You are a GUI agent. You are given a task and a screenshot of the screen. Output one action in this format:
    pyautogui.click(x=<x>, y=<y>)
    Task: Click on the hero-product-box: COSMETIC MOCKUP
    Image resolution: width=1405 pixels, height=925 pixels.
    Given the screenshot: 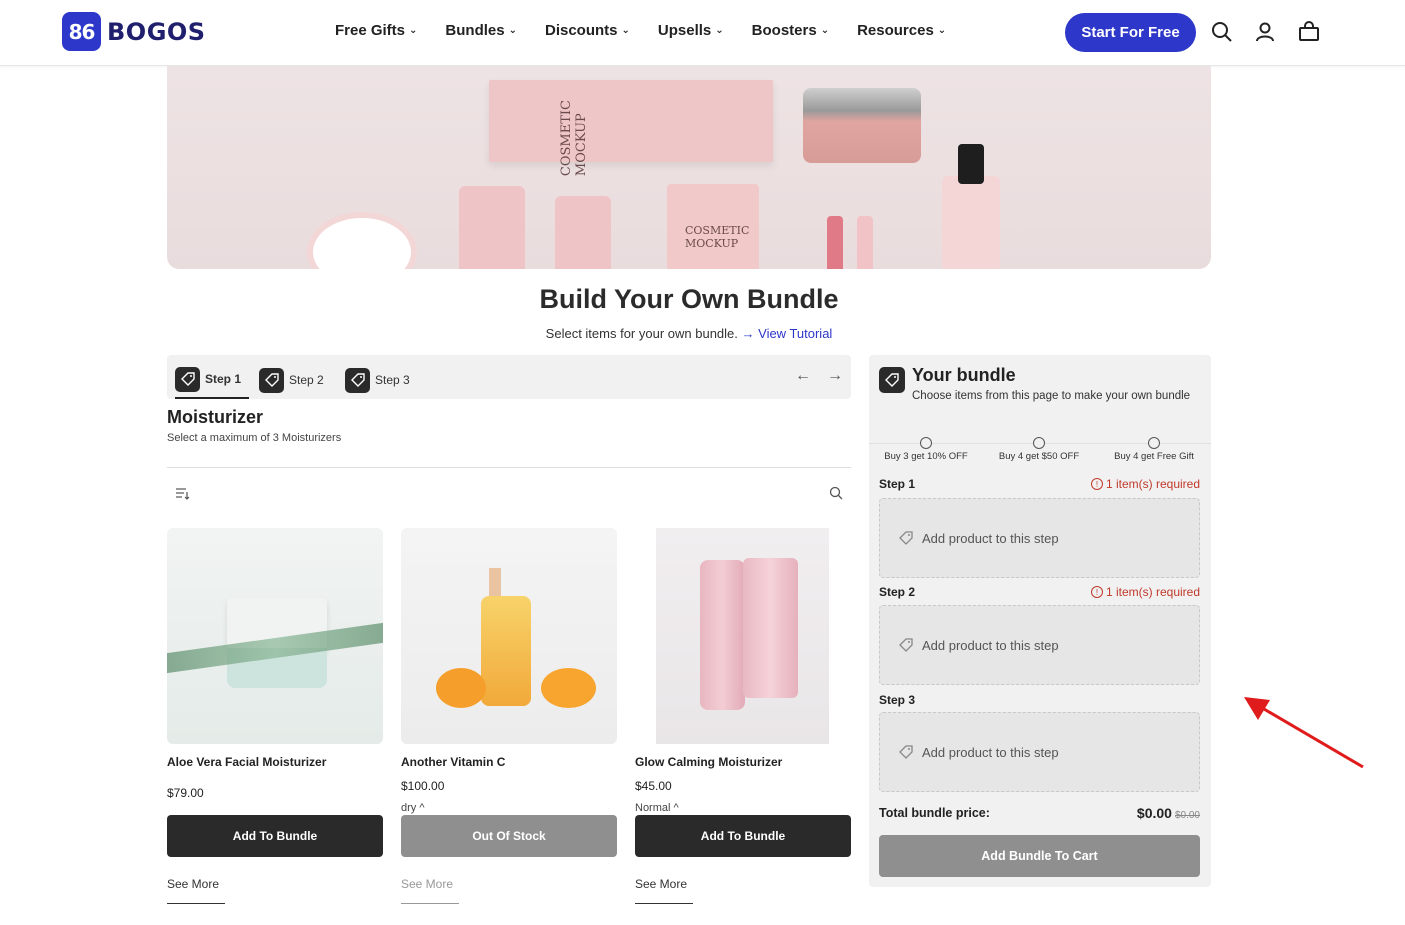 What is the action you would take?
    pyautogui.click(x=631, y=128)
    